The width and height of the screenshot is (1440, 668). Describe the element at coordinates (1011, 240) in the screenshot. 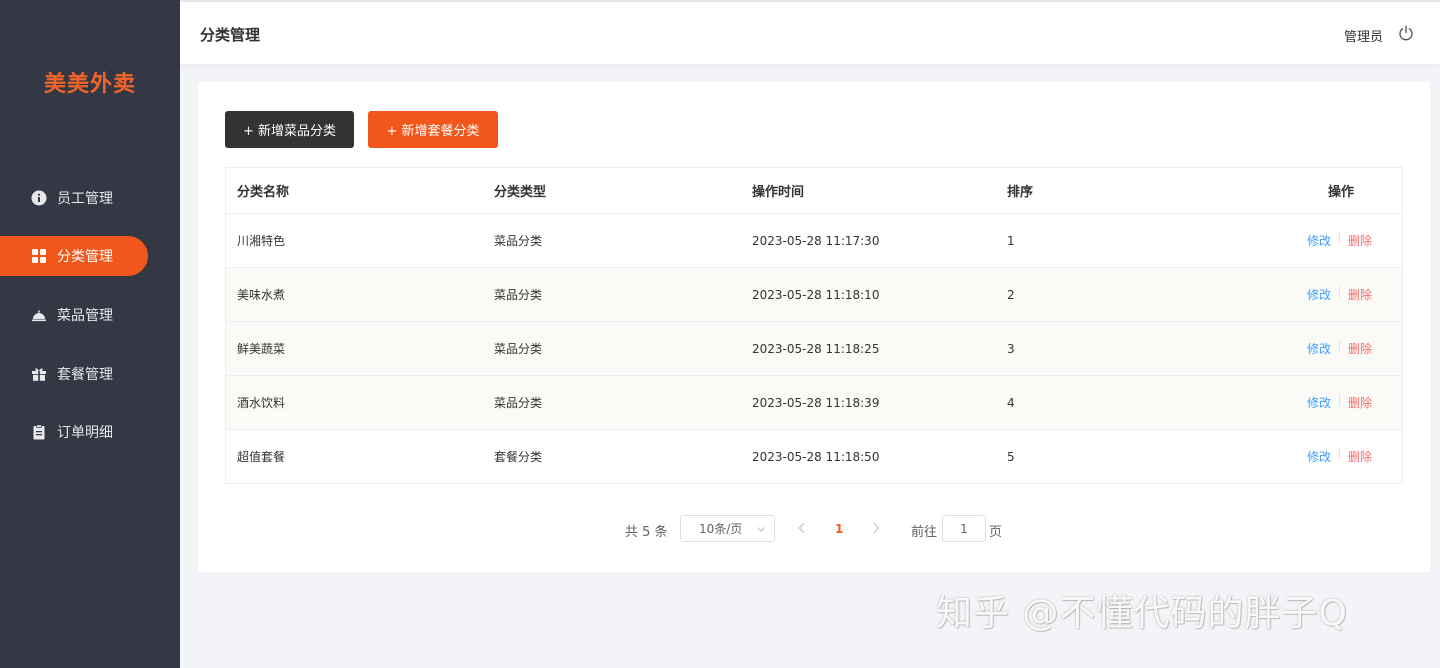

I see `cell-sort: 1` at that location.